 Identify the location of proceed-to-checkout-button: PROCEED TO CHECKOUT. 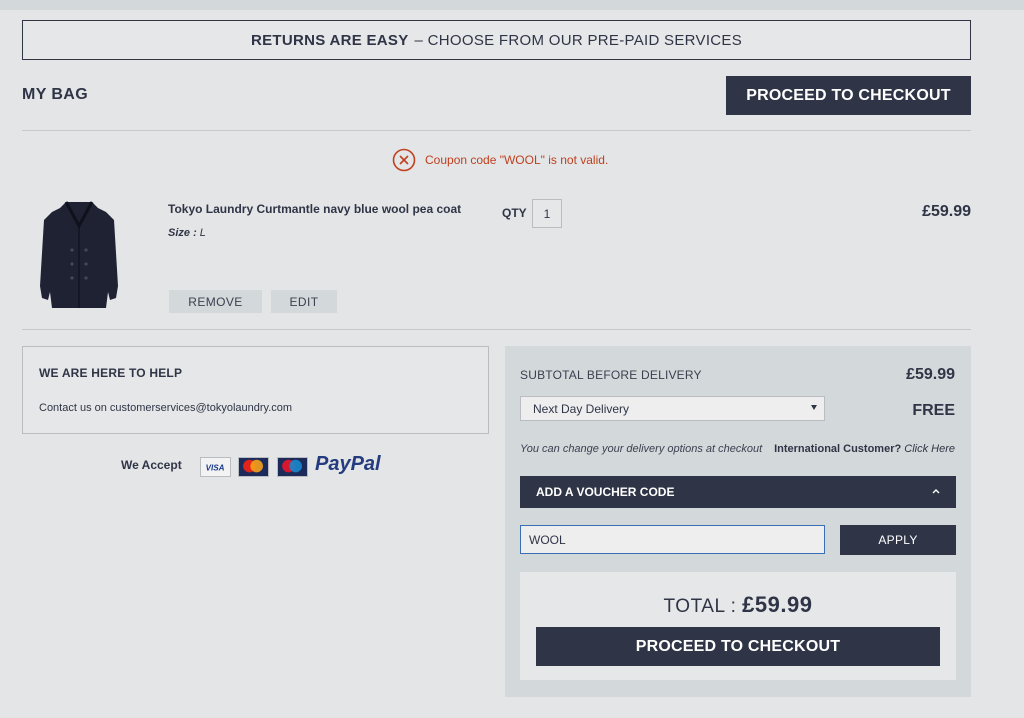
(848, 95).